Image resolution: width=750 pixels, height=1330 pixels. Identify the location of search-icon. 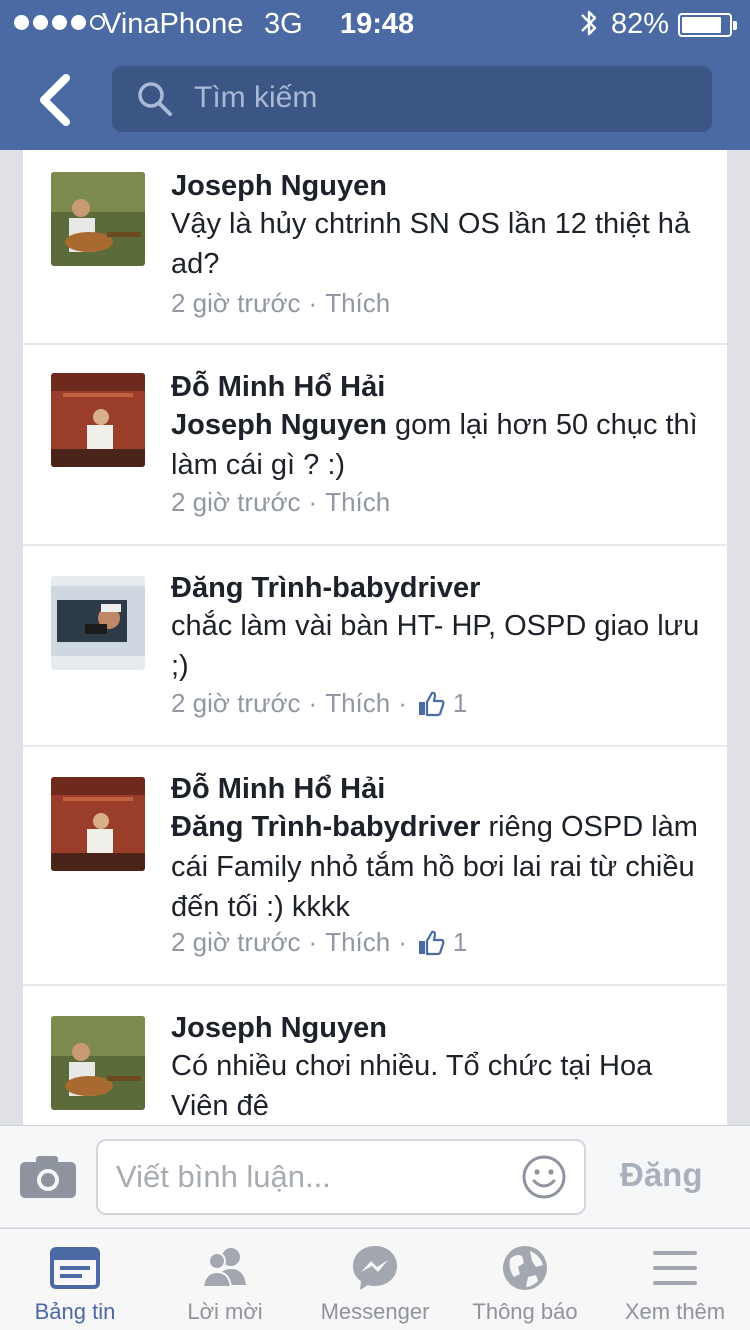
(155, 99).